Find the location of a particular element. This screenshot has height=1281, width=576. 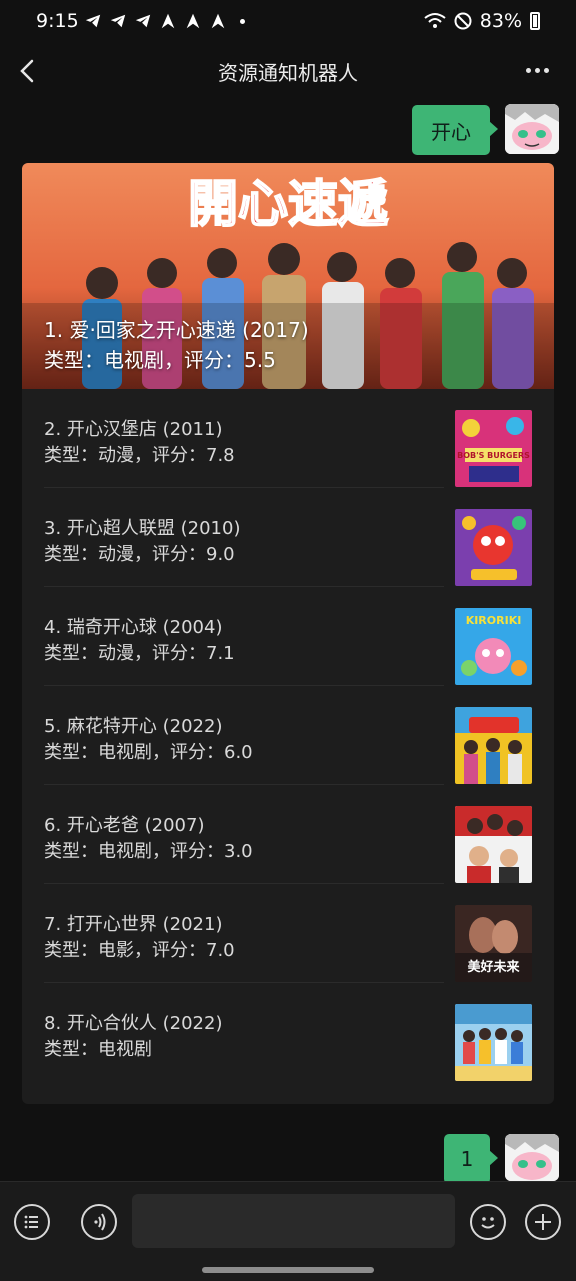

chat-title: 资源通知机器人 is located at coordinates (288, 73).